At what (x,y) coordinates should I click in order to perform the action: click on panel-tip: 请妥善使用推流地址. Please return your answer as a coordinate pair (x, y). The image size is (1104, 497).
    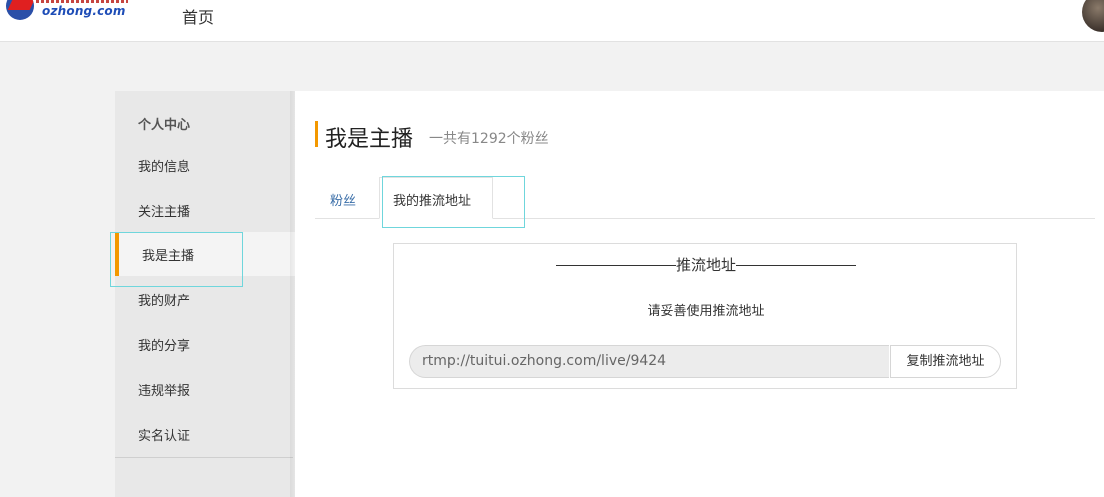
    Looking at the image, I should click on (706, 311).